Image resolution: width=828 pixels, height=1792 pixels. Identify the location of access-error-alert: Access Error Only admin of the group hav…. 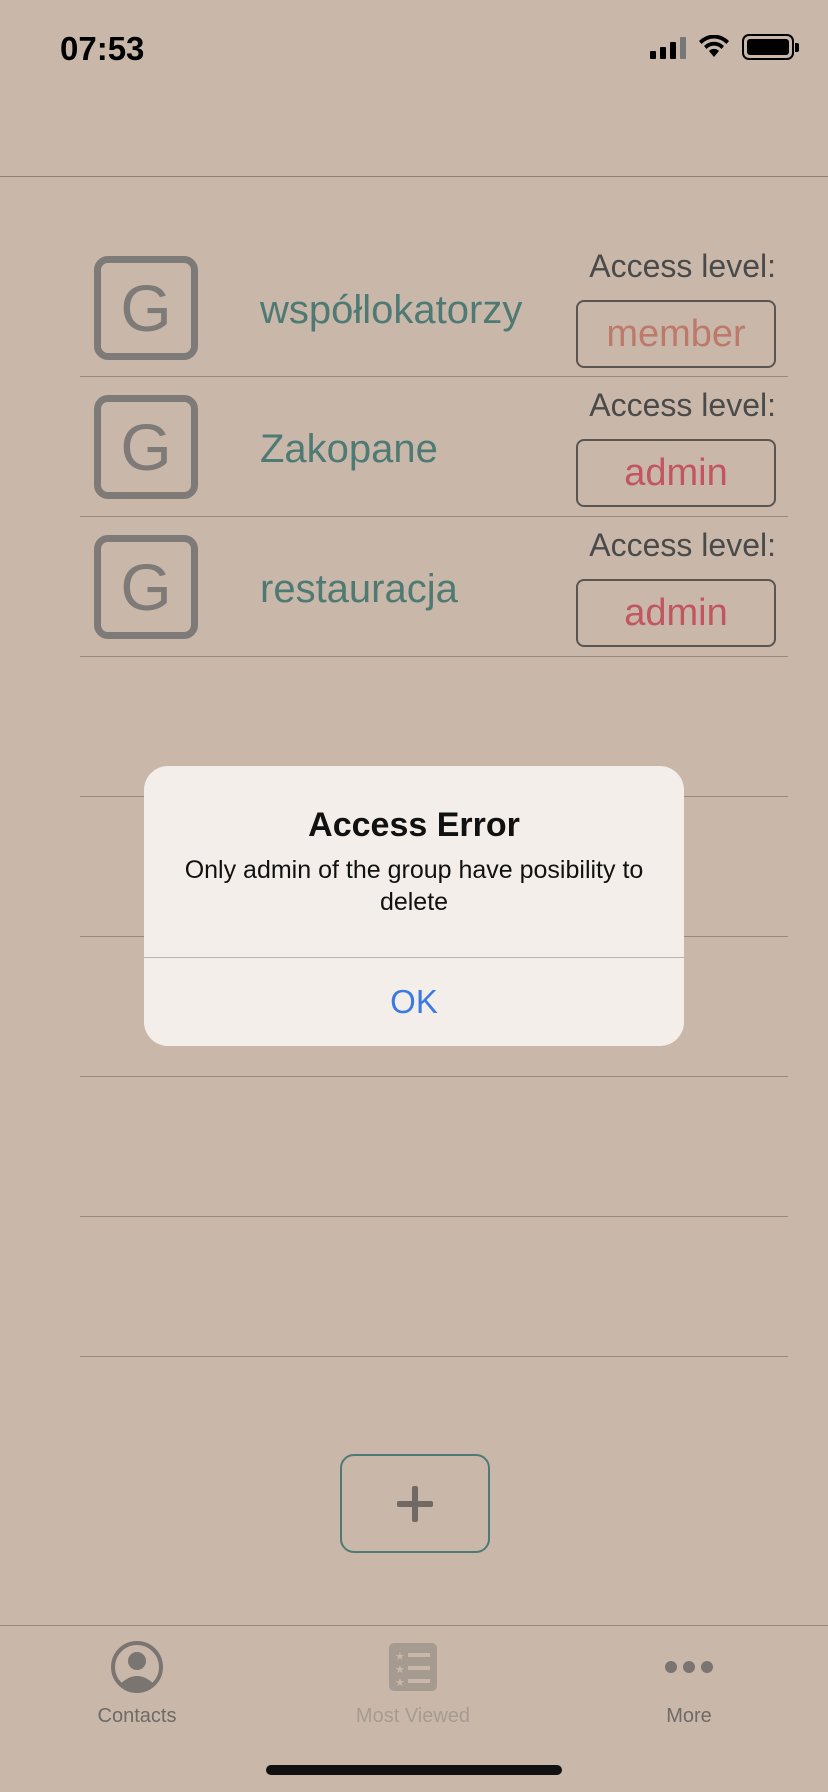
(414, 906).